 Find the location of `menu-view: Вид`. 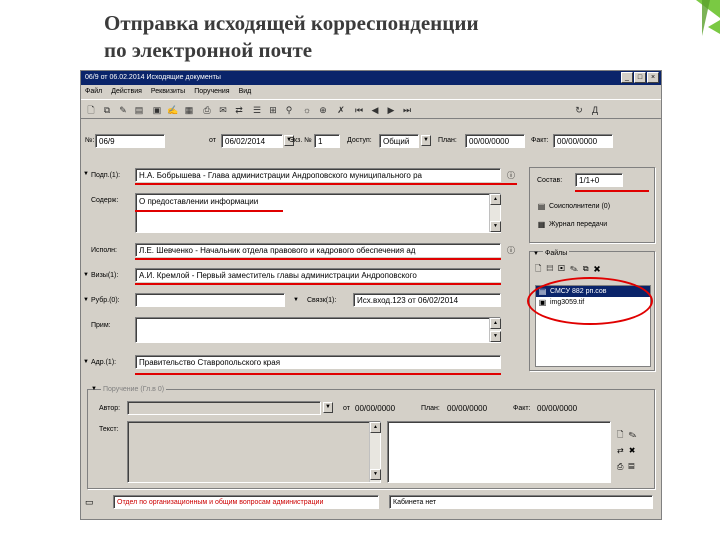

menu-view: Вид is located at coordinates (245, 91).